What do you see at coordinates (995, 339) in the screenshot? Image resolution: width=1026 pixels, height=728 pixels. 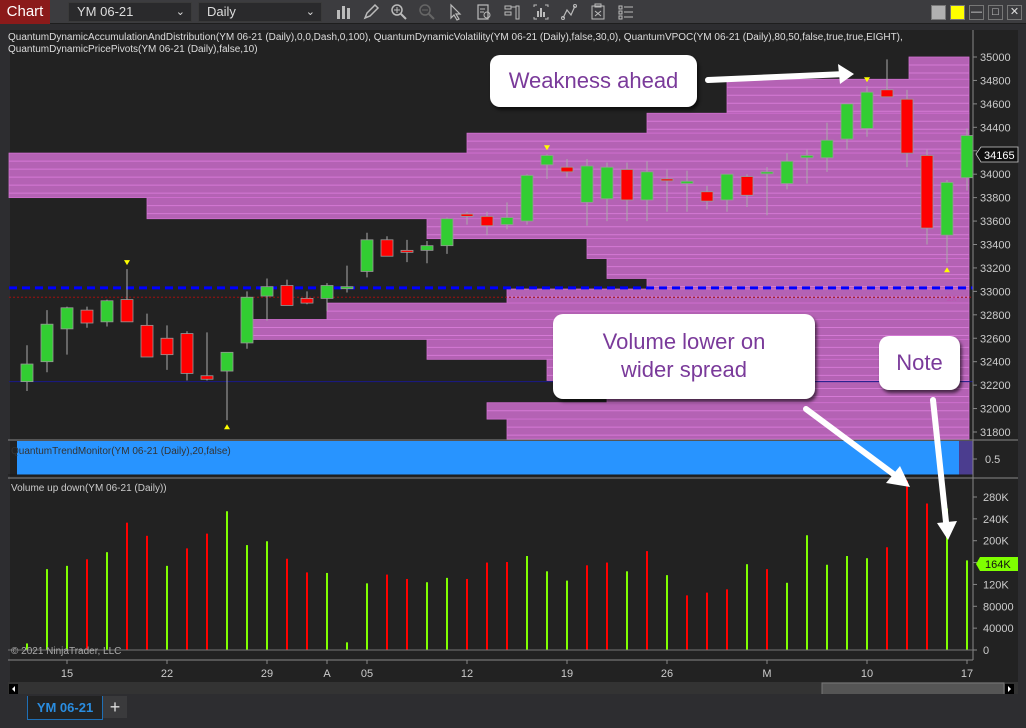 I see `price-tick-label: 32600` at bounding box center [995, 339].